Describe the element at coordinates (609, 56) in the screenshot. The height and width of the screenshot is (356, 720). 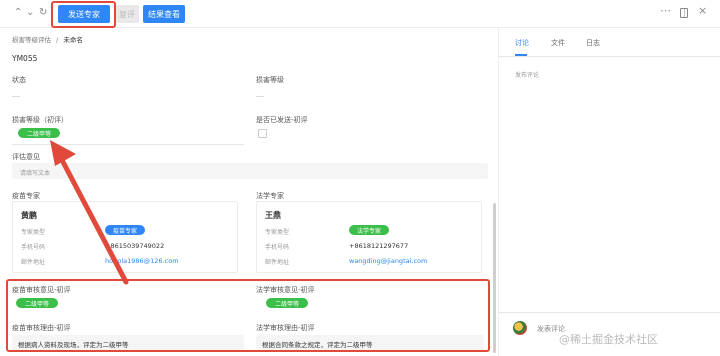
I see `tab-divider` at that location.